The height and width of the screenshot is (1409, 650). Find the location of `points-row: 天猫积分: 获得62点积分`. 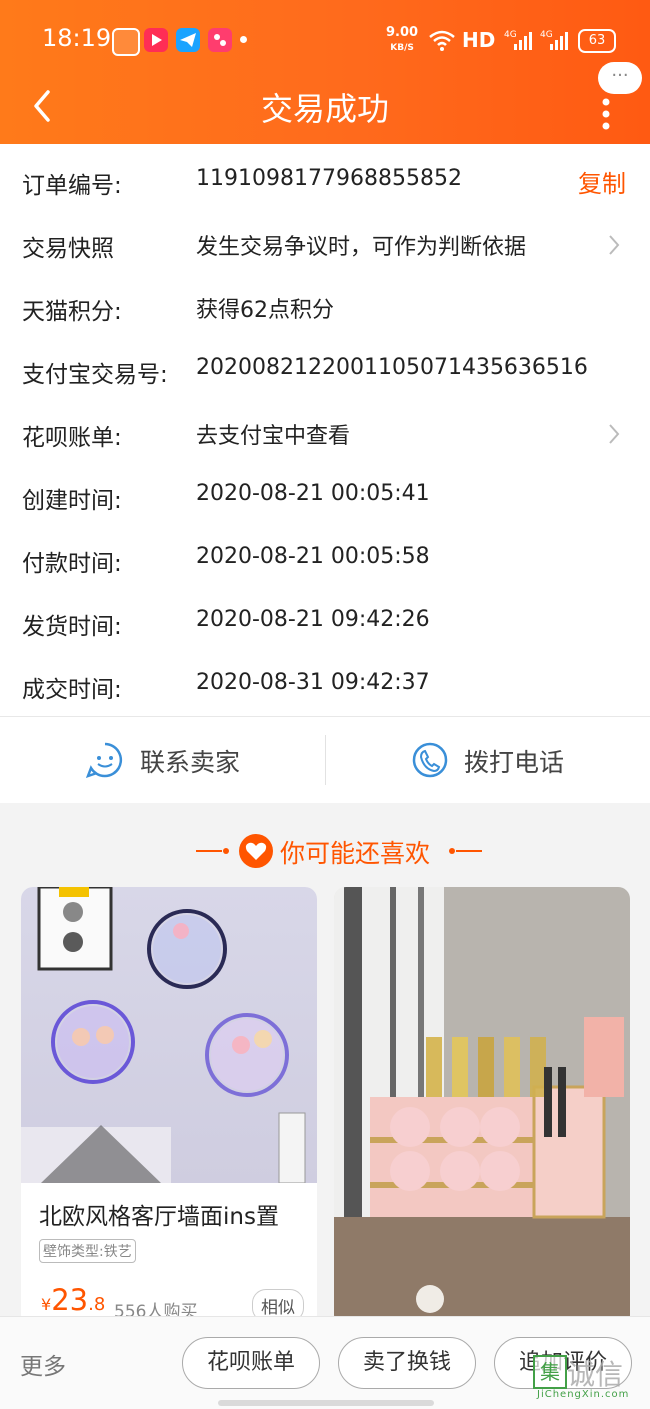

points-row: 天猫积分: 获得62点积分 is located at coordinates (325, 308).